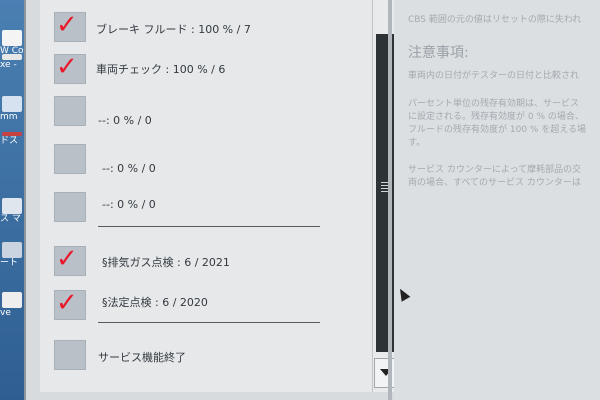 This screenshot has height=400, width=600. What do you see at coordinates (417, 143) in the screenshot?
I see `info-paragraph-line: す。` at bounding box center [417, 143].